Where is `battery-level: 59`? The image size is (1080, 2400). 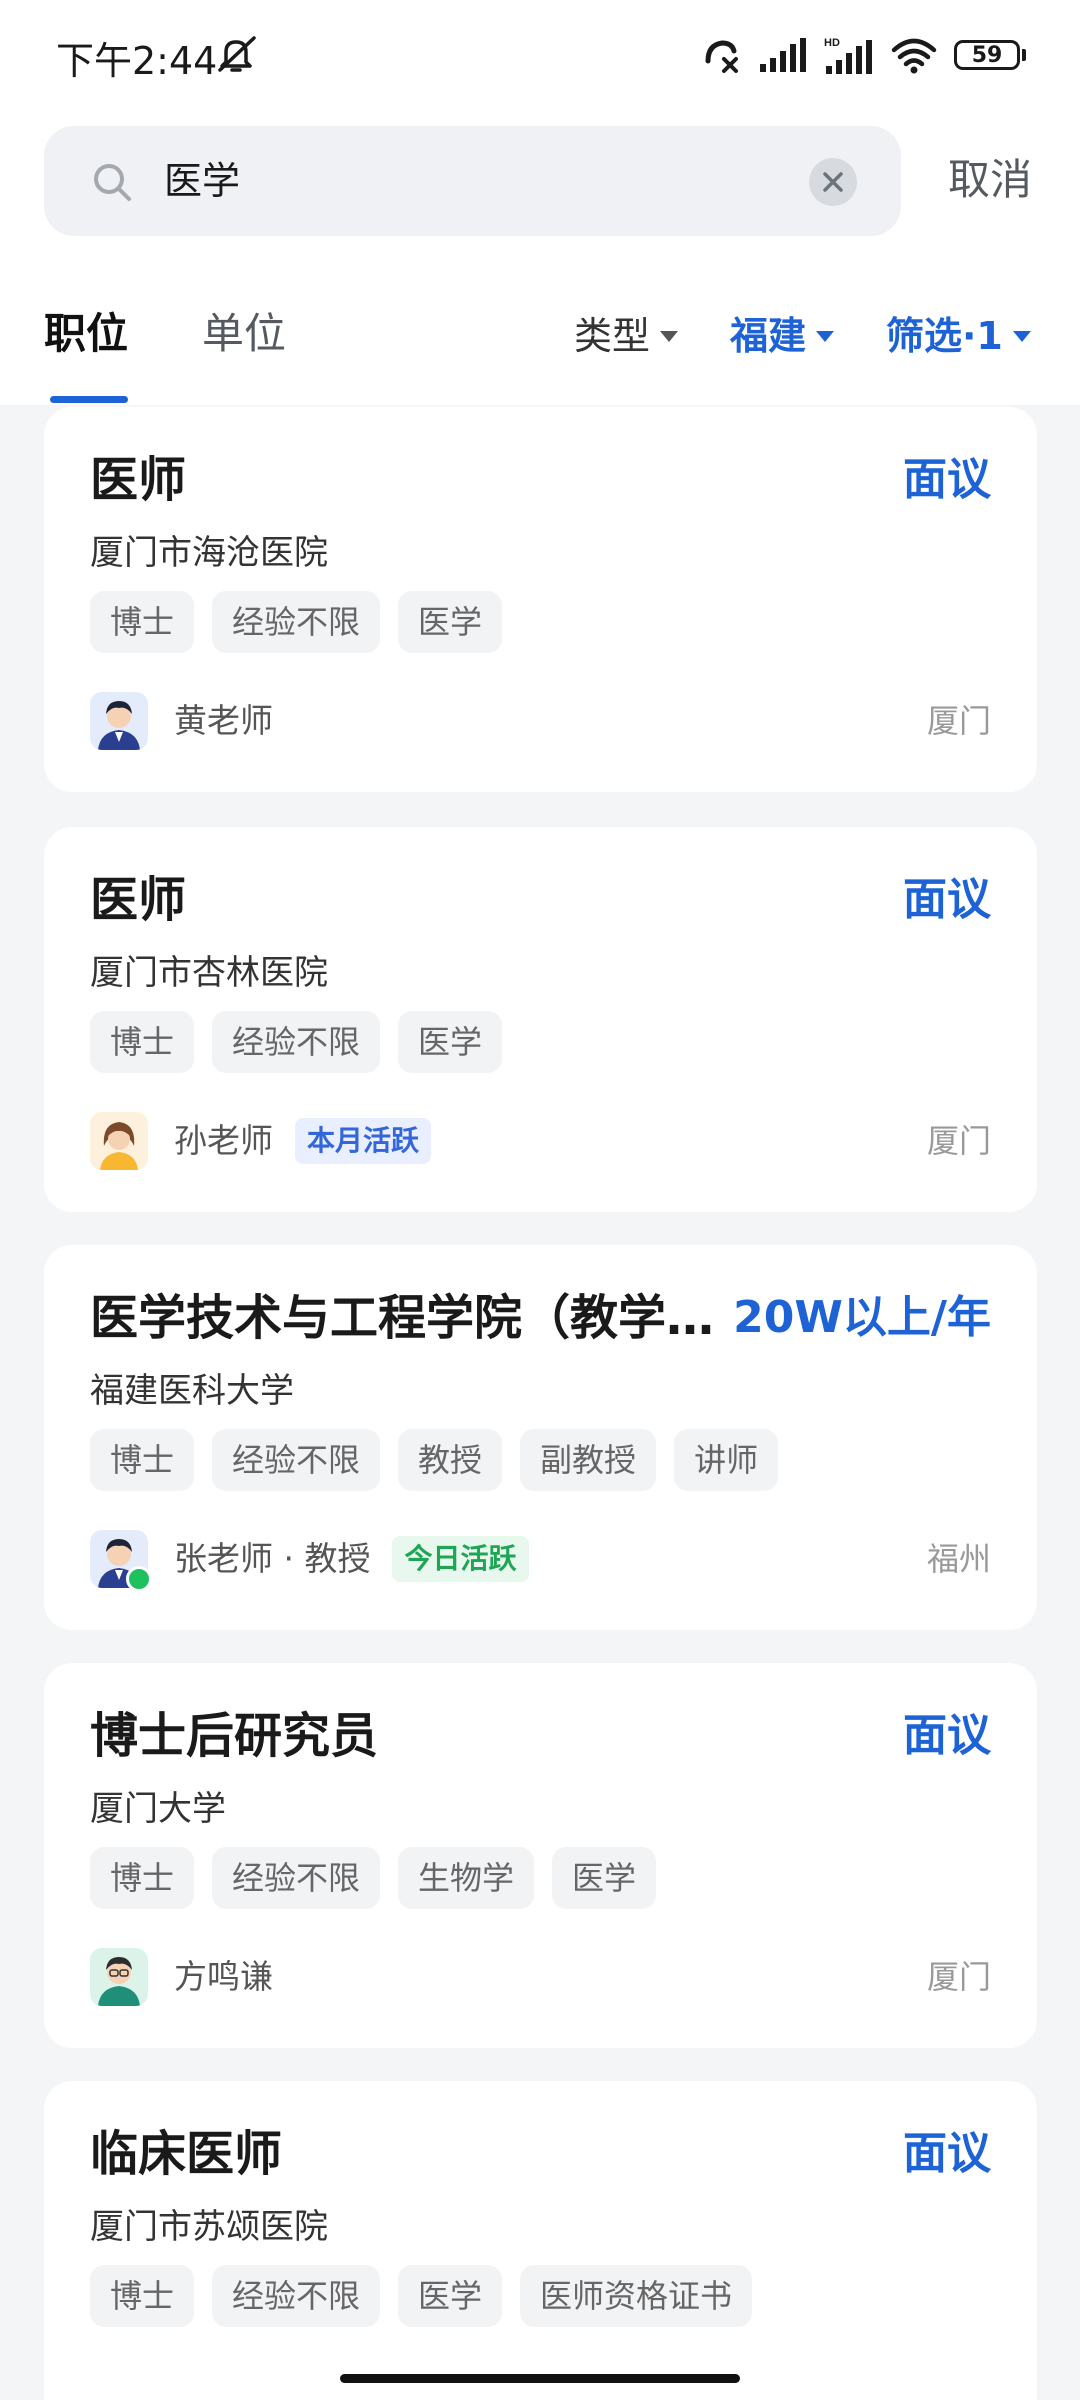 battery-level: 59 is located at coordinates (987, 55).